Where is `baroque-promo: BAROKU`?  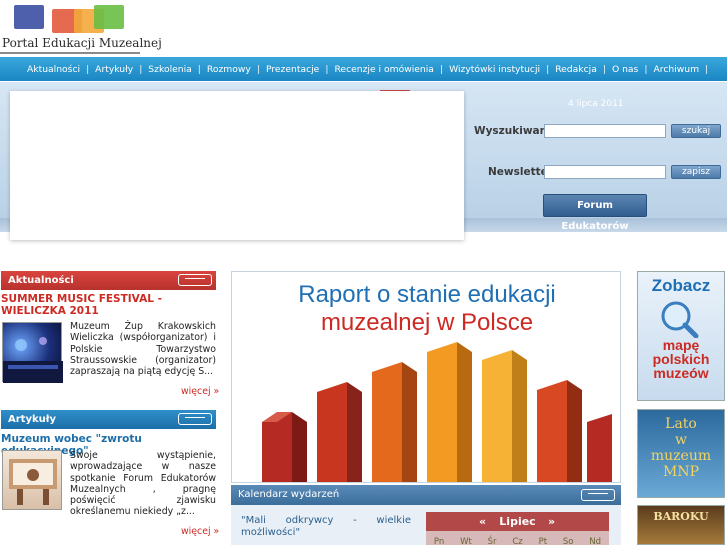
baroque-promo: BAROKU is located at coordinates (681, 525).